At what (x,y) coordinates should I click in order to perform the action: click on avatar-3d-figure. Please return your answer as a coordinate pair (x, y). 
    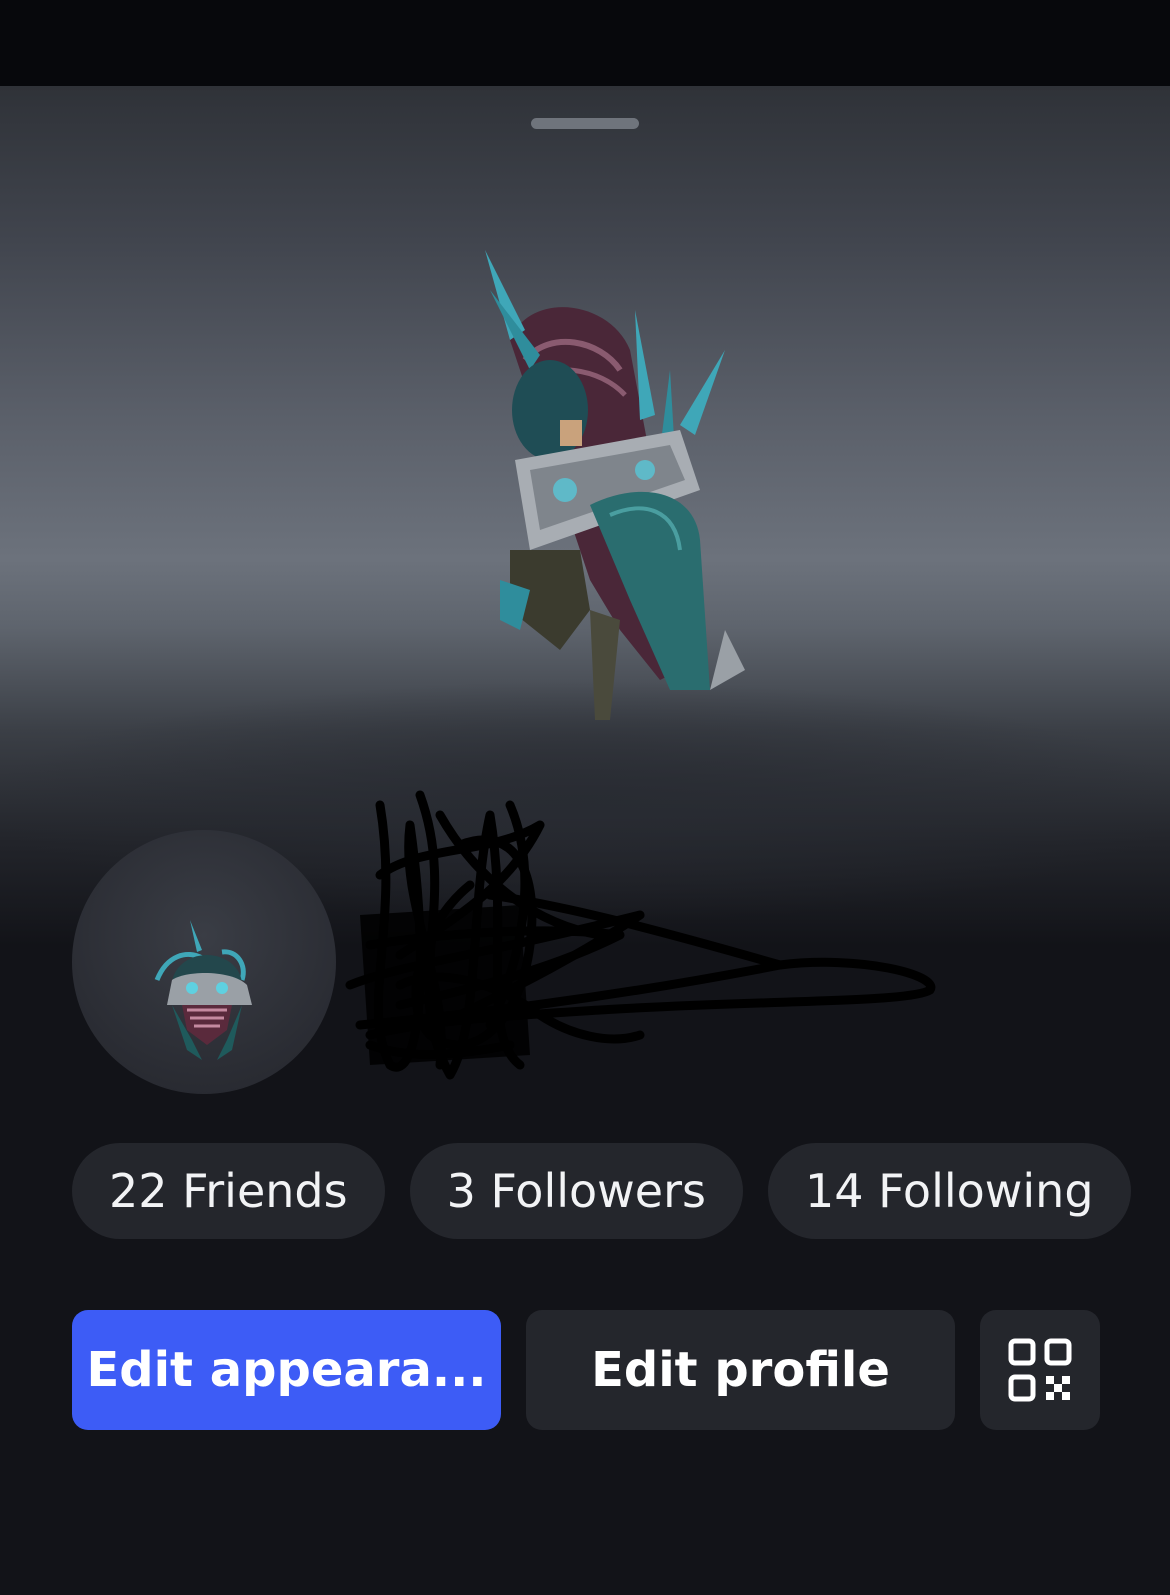
    Looking at the image, I should click on (615, 485).